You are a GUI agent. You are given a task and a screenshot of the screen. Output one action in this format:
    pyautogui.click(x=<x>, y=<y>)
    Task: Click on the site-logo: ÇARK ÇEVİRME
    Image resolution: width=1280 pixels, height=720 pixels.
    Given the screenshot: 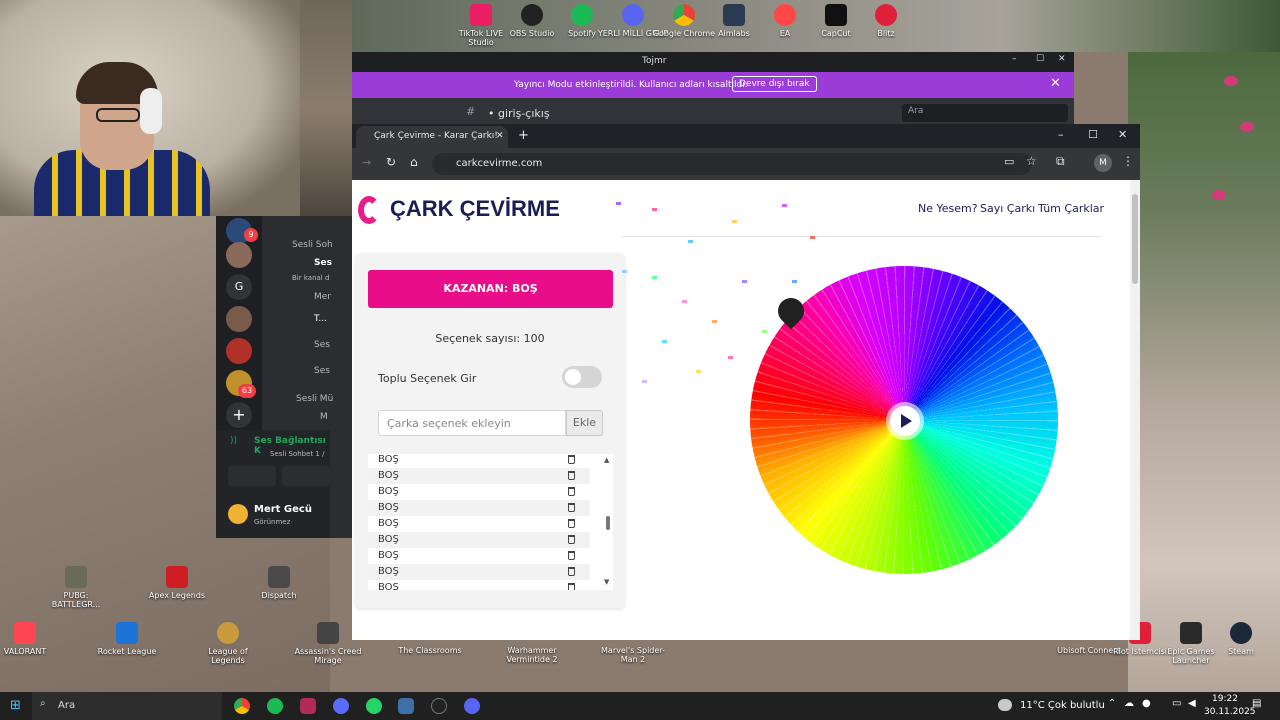 What is the action you would take?
    pyautogui.click(x=459, y=210)
    